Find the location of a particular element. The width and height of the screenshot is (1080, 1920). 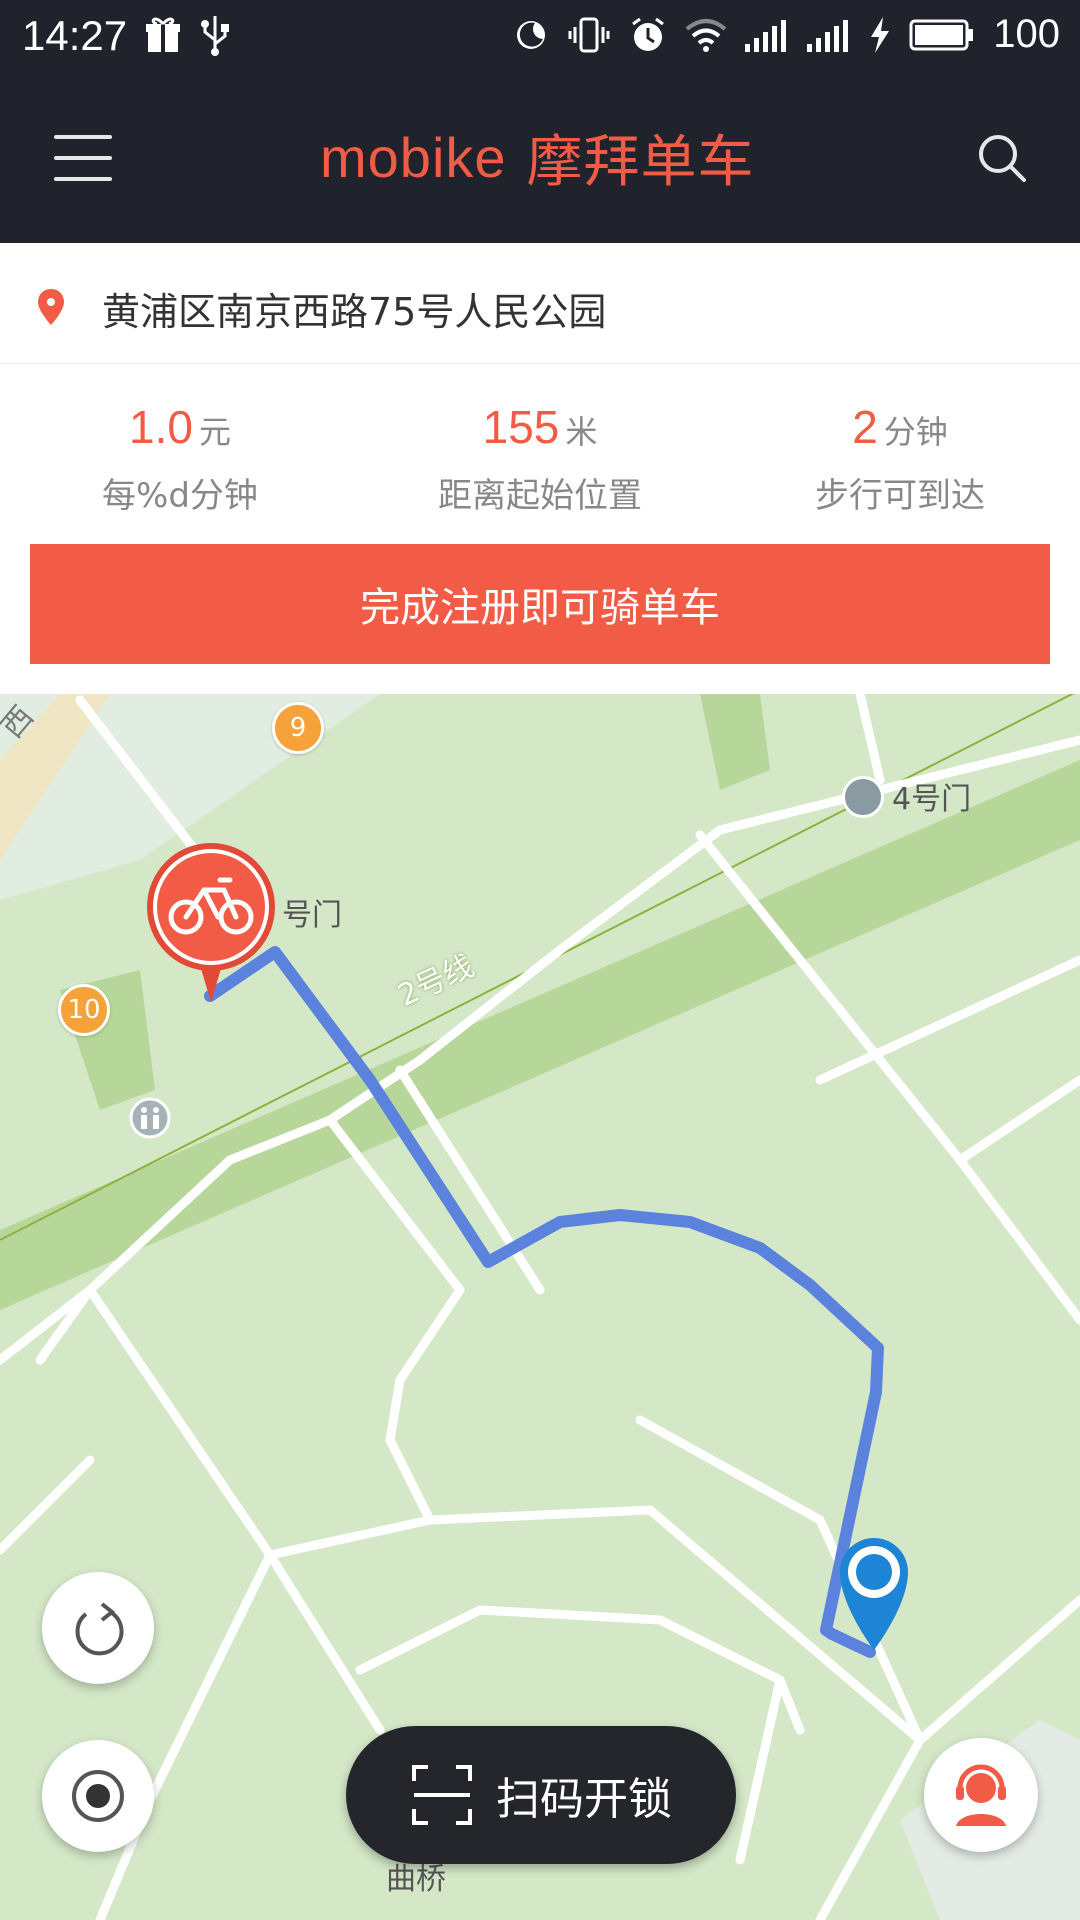

refresh-icon is located at coordinates (99, 1629).